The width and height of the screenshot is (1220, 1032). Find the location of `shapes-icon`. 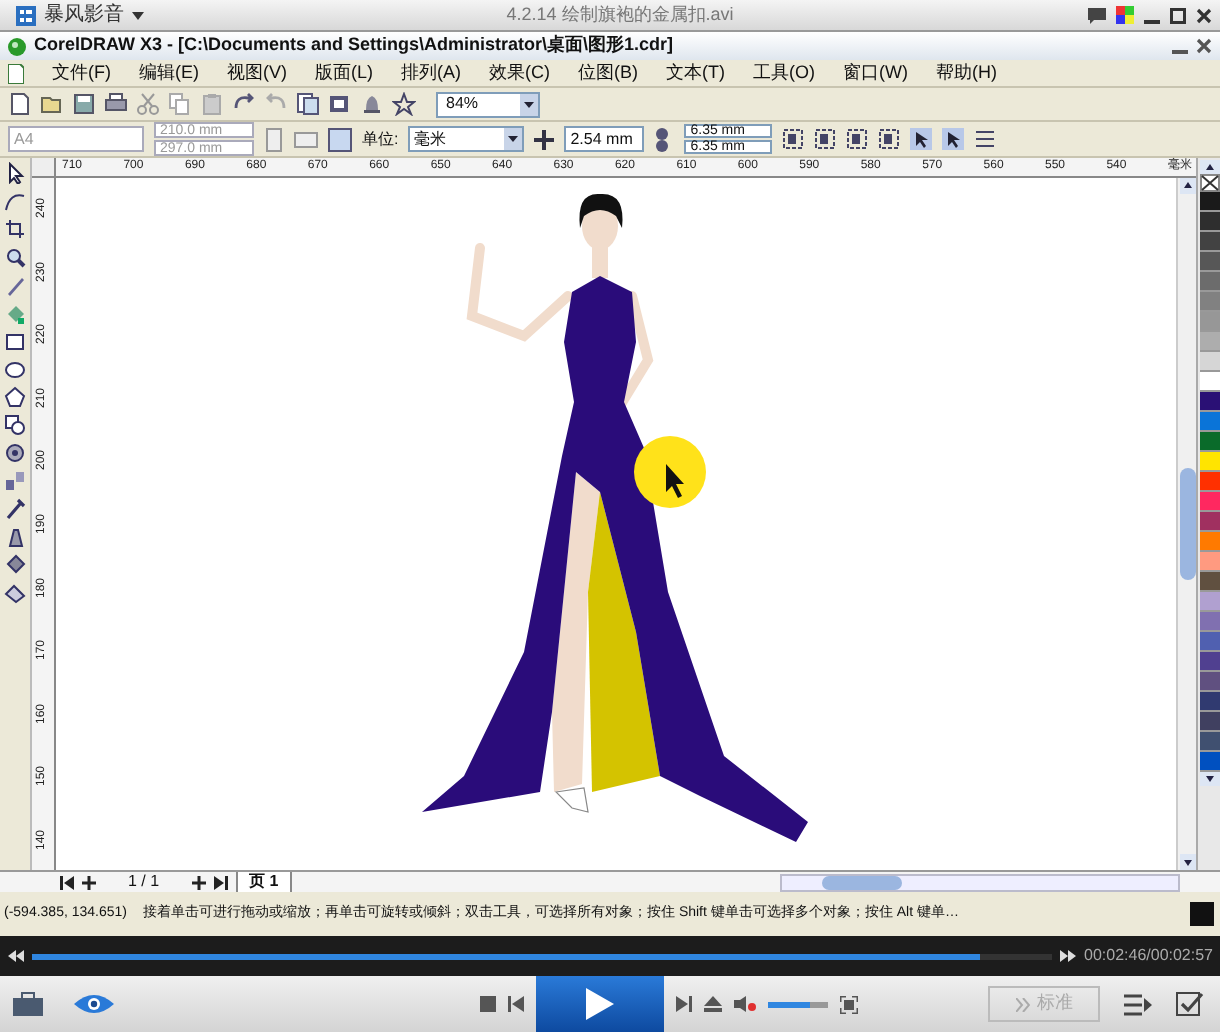

shapes-icon is located at coordinates (15, 425).